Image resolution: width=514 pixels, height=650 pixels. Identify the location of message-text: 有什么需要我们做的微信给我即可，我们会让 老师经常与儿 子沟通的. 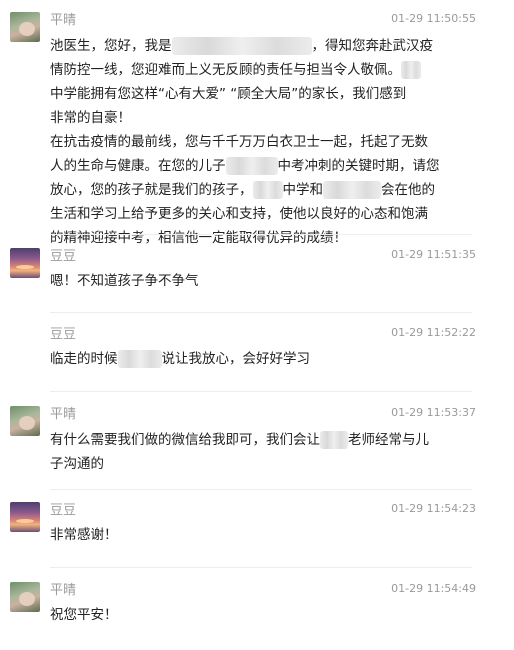
(239, 451).